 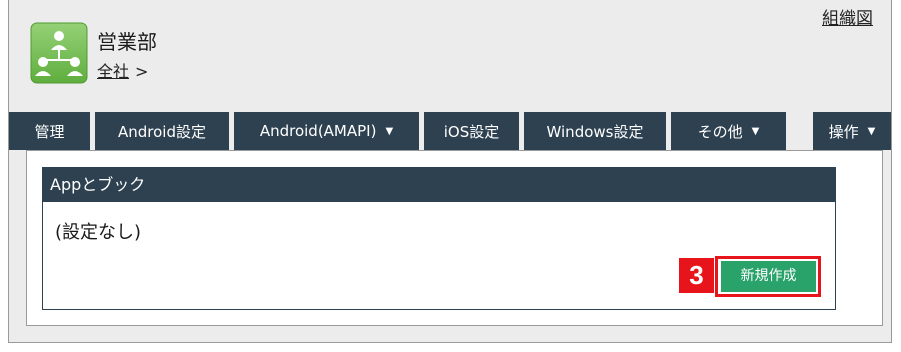 I want to click on new-create-button: 新規作成, so click(x=768, y=276).